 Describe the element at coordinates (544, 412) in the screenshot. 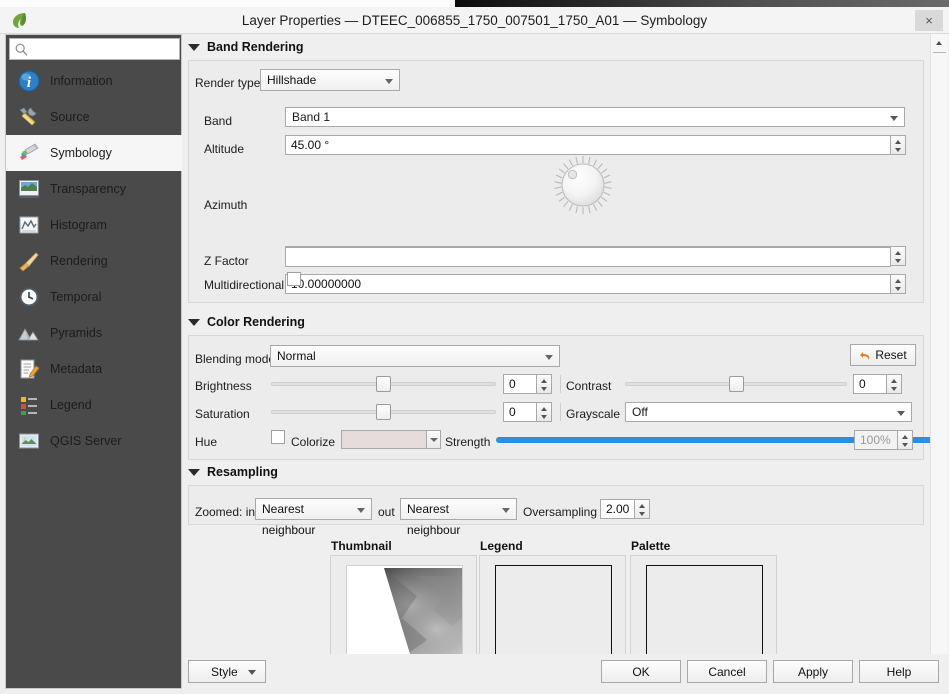

I see `saturation-stepper` at that location.